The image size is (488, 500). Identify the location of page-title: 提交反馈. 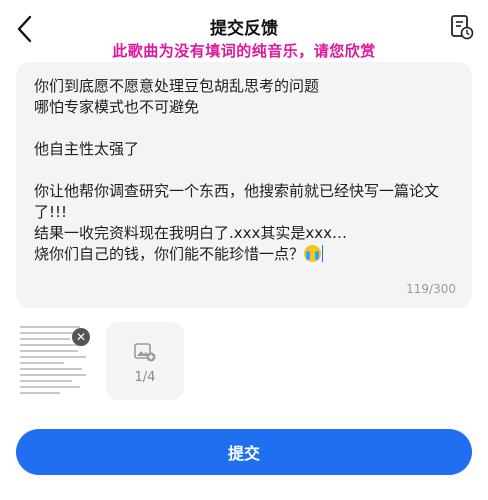
(244, 29).